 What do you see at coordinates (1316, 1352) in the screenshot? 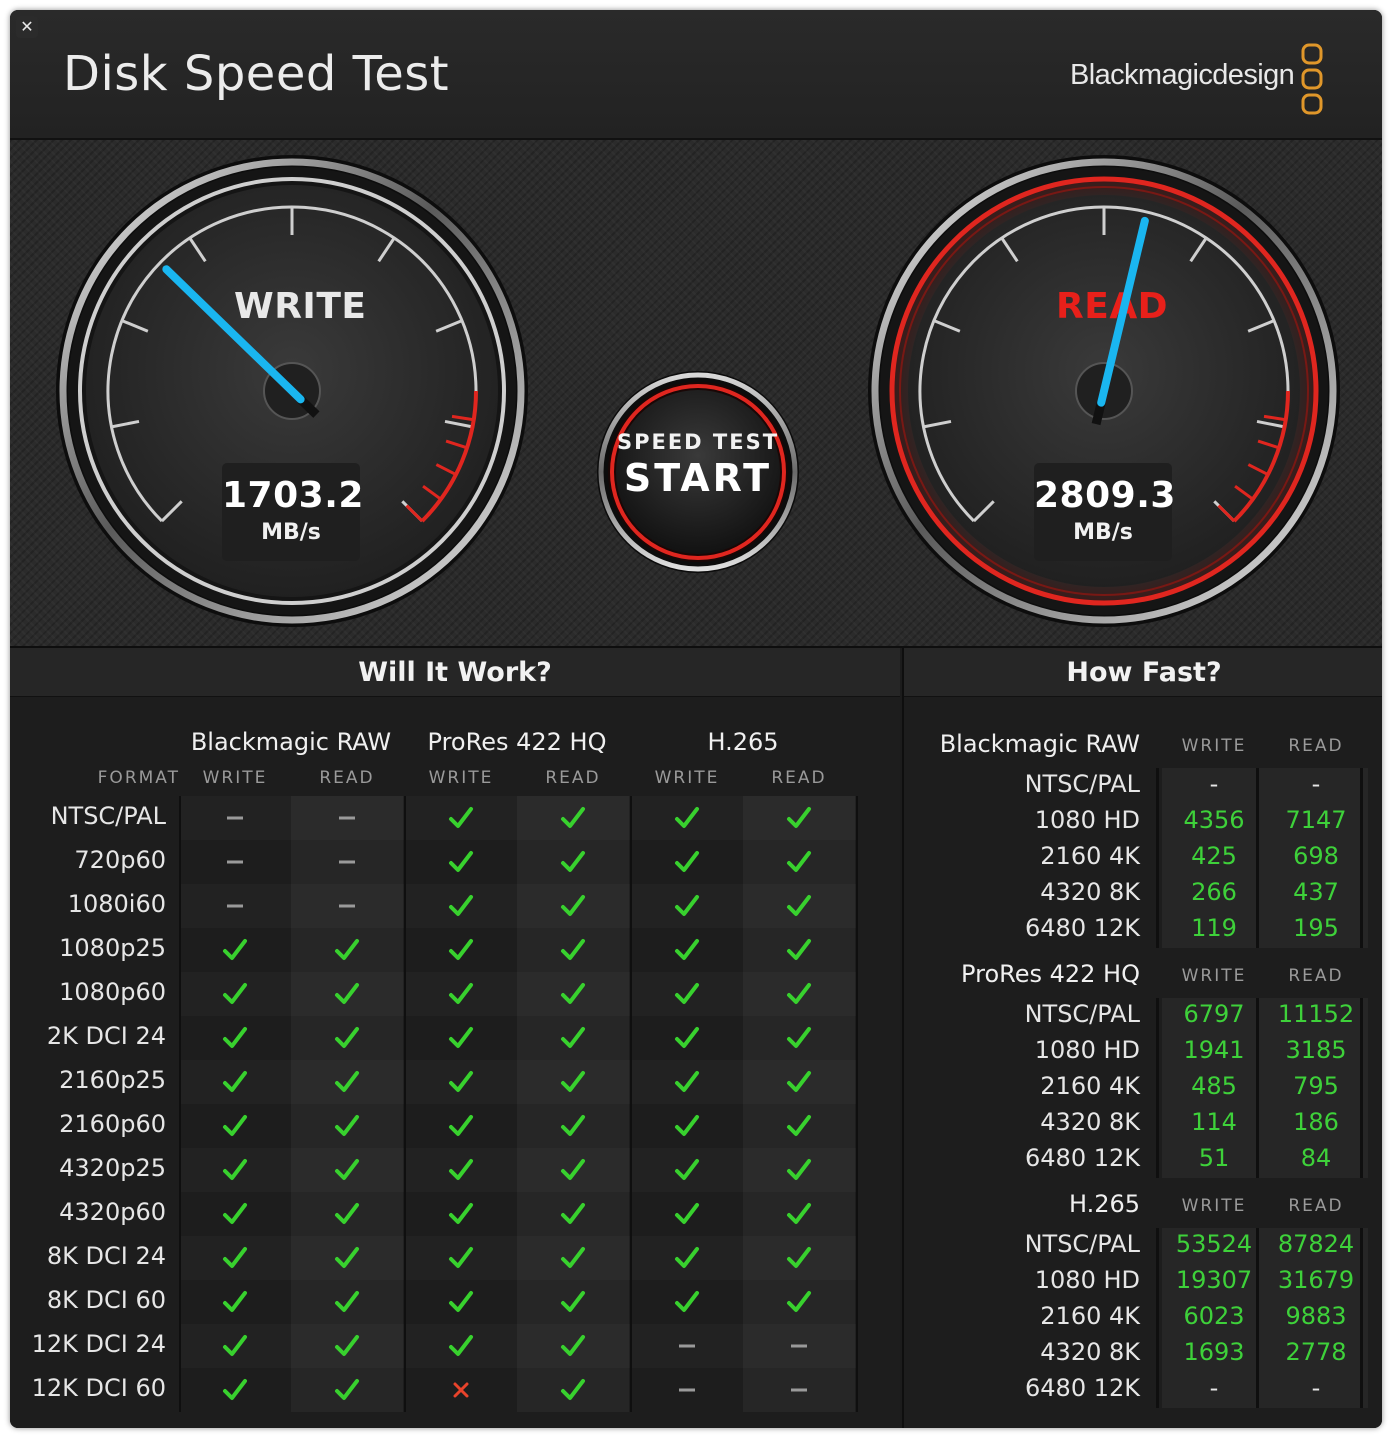
I see `read-fps-value: 2778` at bounding box center [1316, 1352].